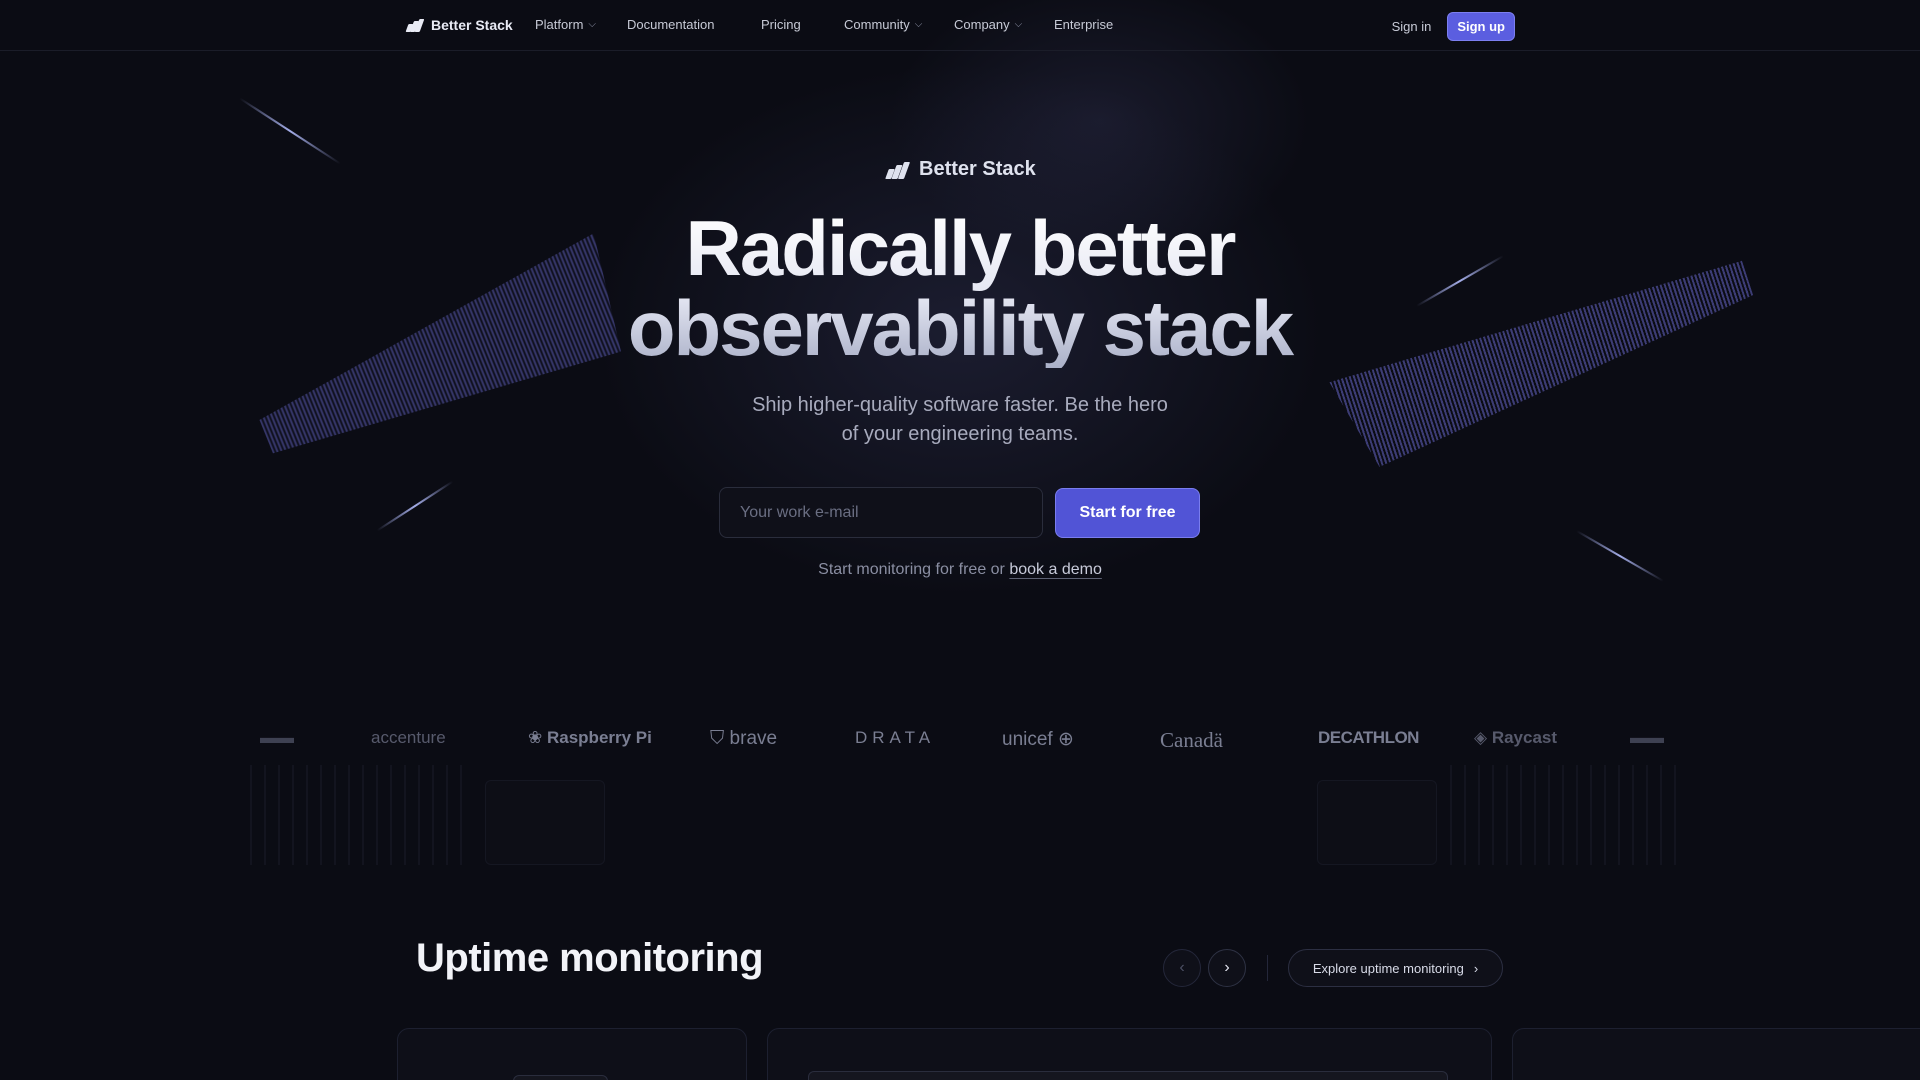 The image size is (1920, 1080). What do you see at coordinates (1481, 26) in the screenshot?
I see `sign-up-button: Sign up` at bounding box center [1481, 26].